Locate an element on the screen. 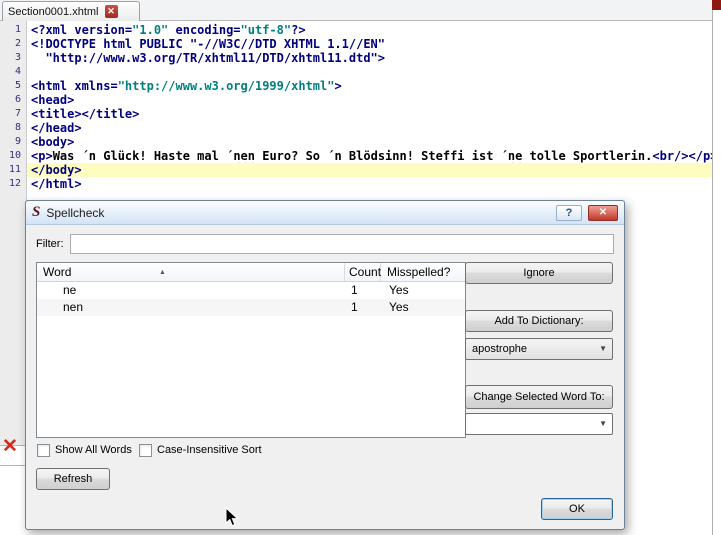 The image size is (721, 535). code-text: <?xml version="1.0" encoding="utf-8"?> is located at coordinates (369, 30).